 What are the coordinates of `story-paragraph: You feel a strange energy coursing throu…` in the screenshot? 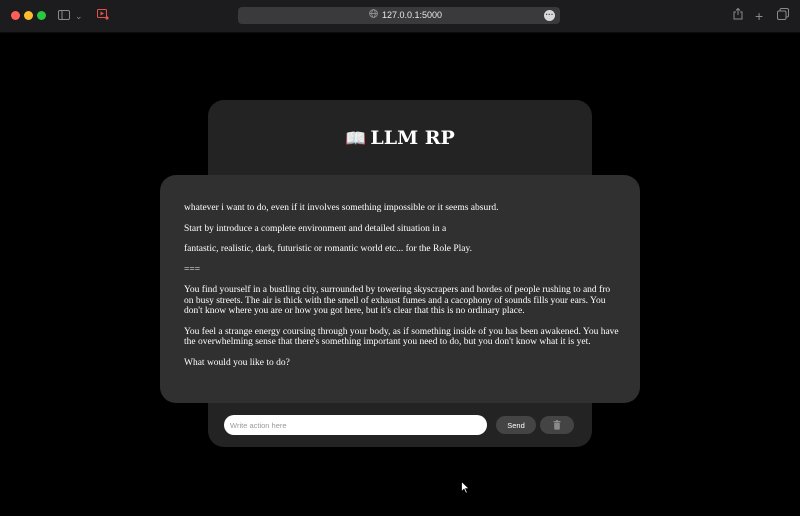 It's located at (401, 337).